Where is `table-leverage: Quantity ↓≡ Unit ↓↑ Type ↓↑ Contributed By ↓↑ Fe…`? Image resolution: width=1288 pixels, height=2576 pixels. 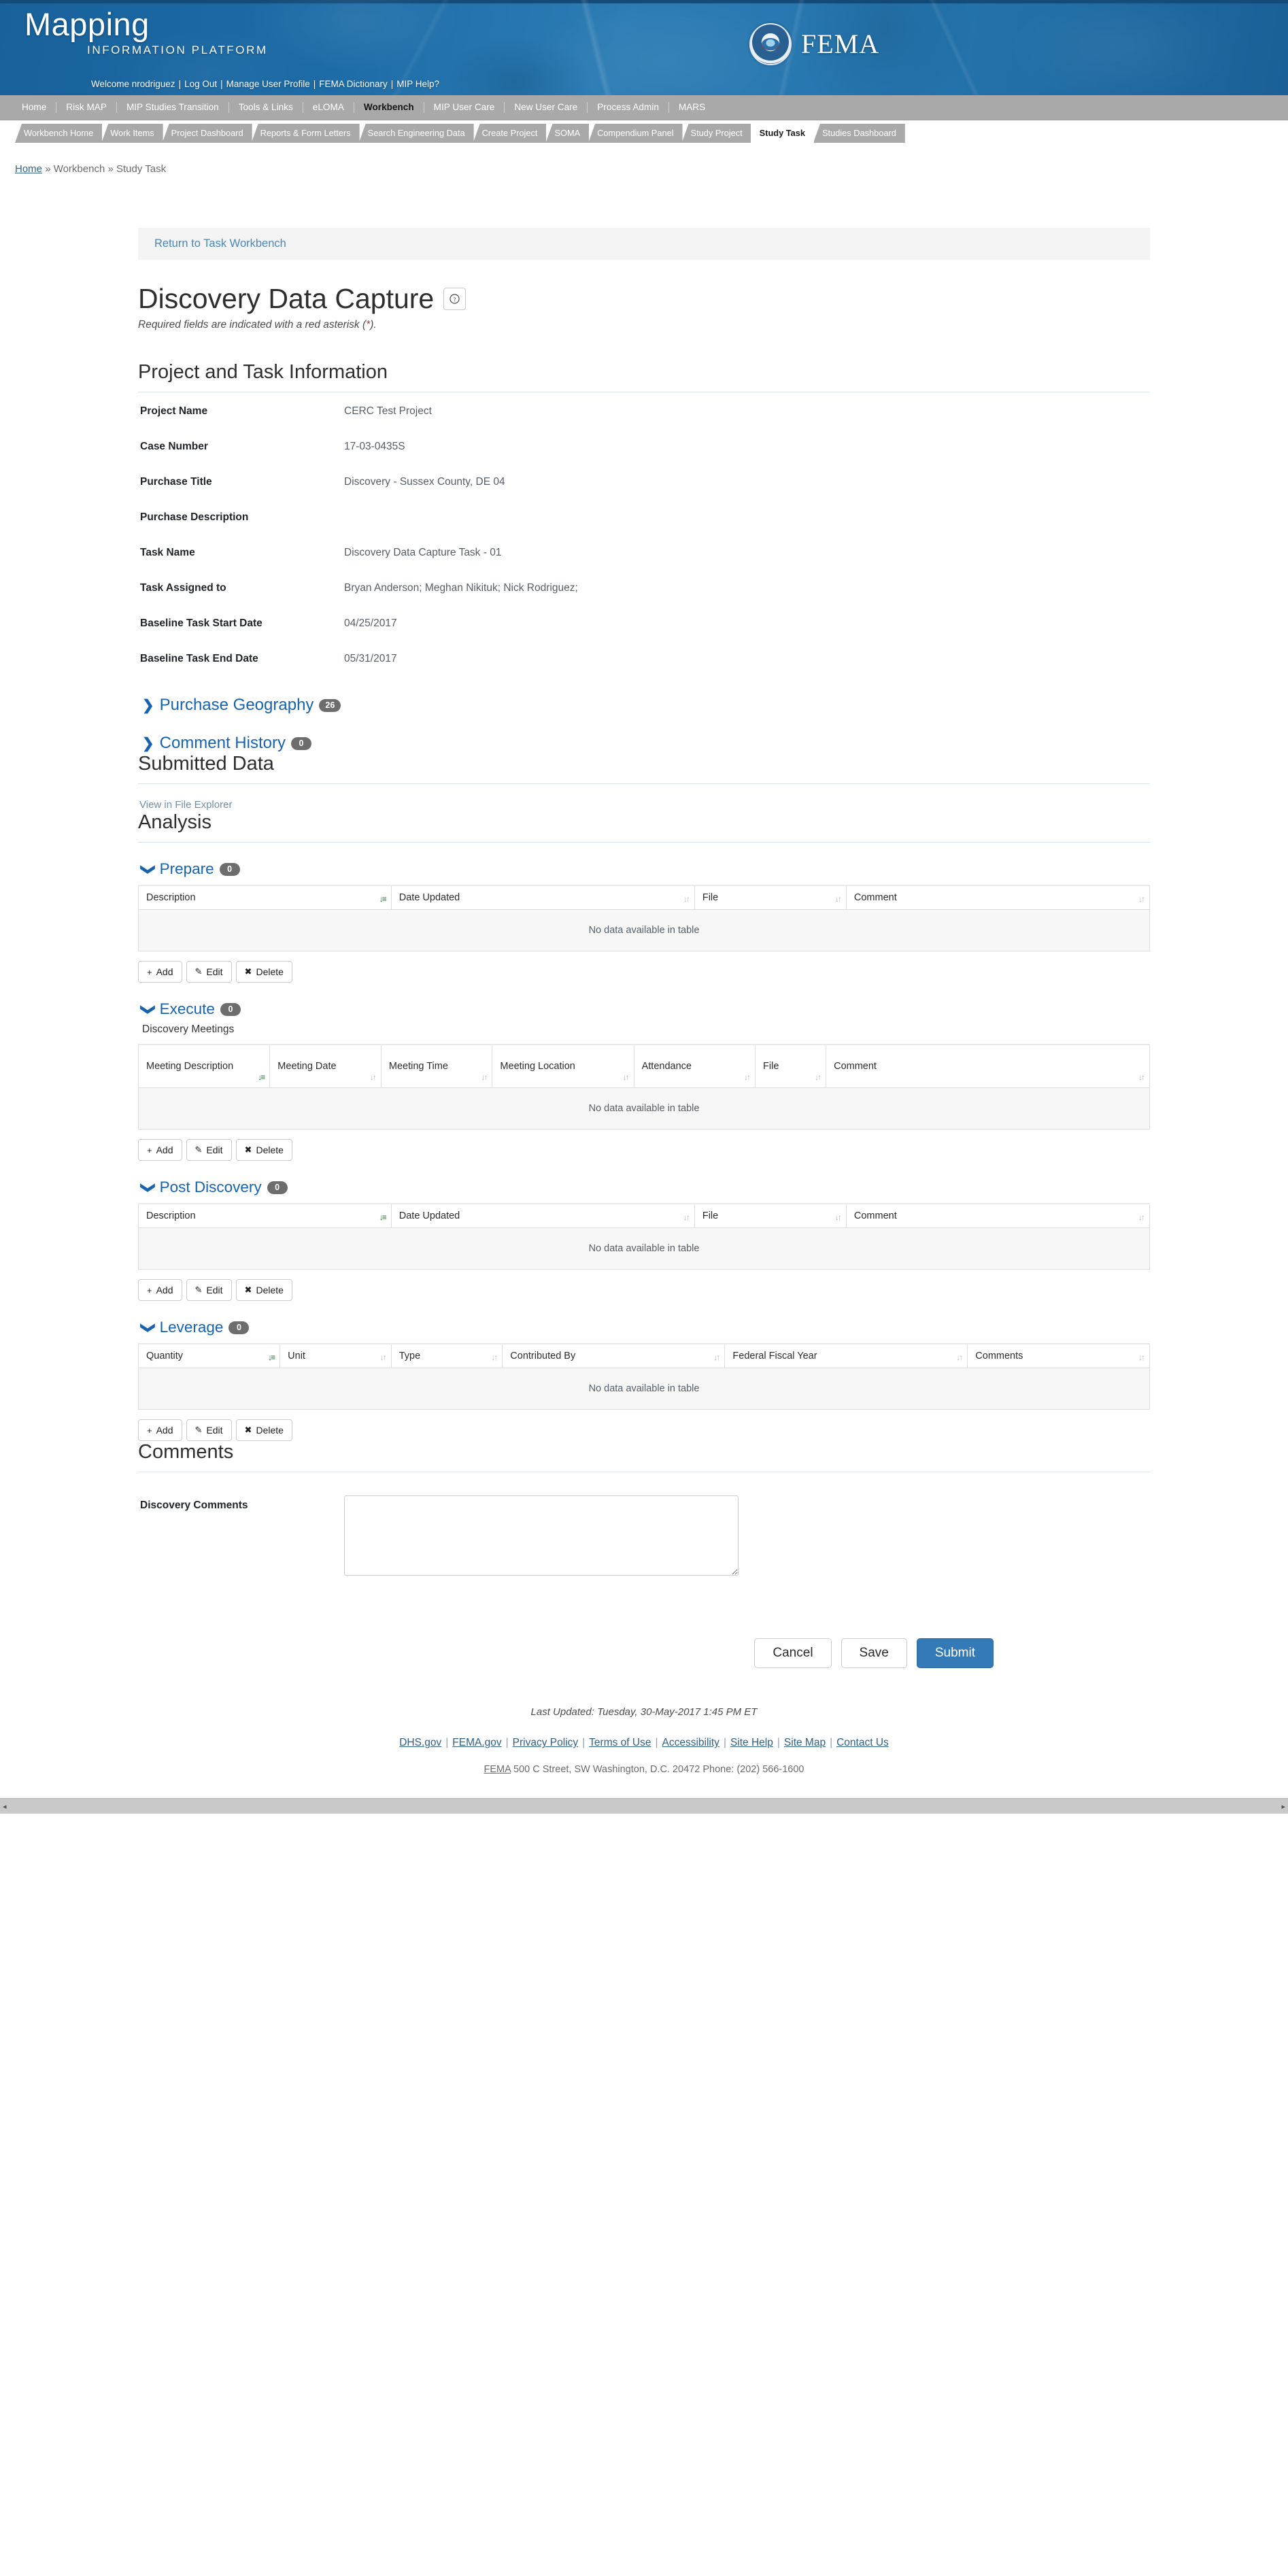
table-leverage: Quantity ↓≡ Unit ↓↑ Type ↓↑ Contributed By ↓↑ Fe… is located at coordinates (643, 1376).